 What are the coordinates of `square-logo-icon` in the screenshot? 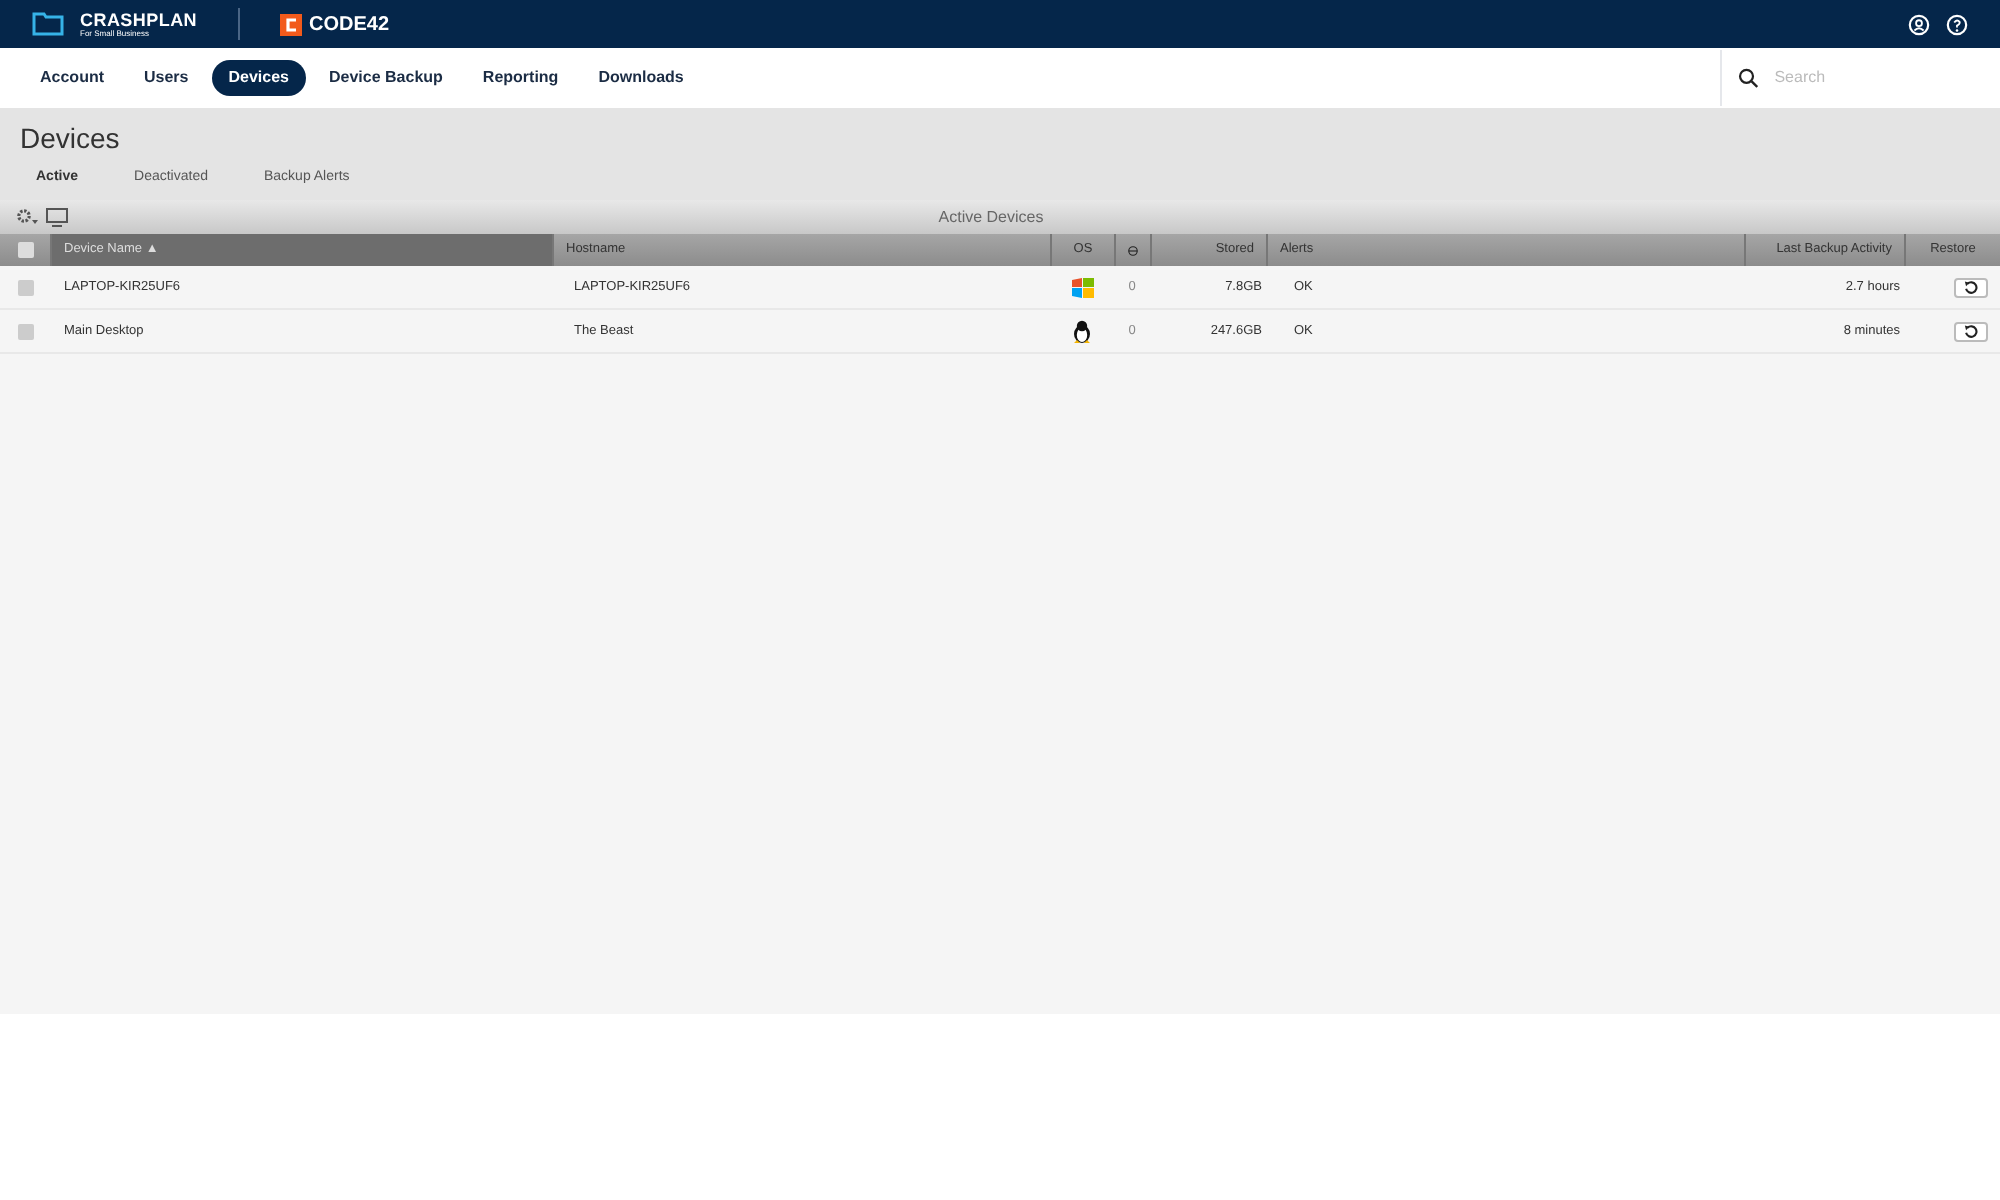 It's located at (290, 24).